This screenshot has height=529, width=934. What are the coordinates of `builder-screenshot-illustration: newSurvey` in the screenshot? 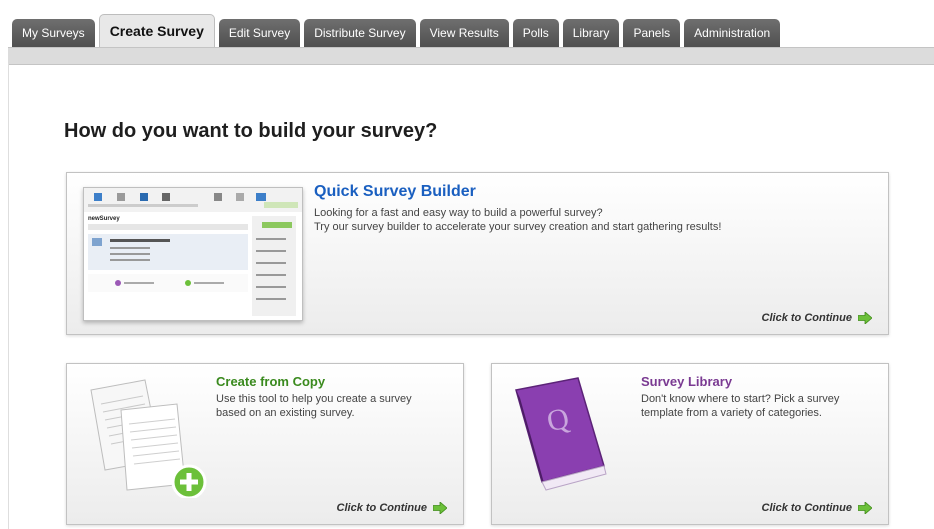 It's located at (193, 252).